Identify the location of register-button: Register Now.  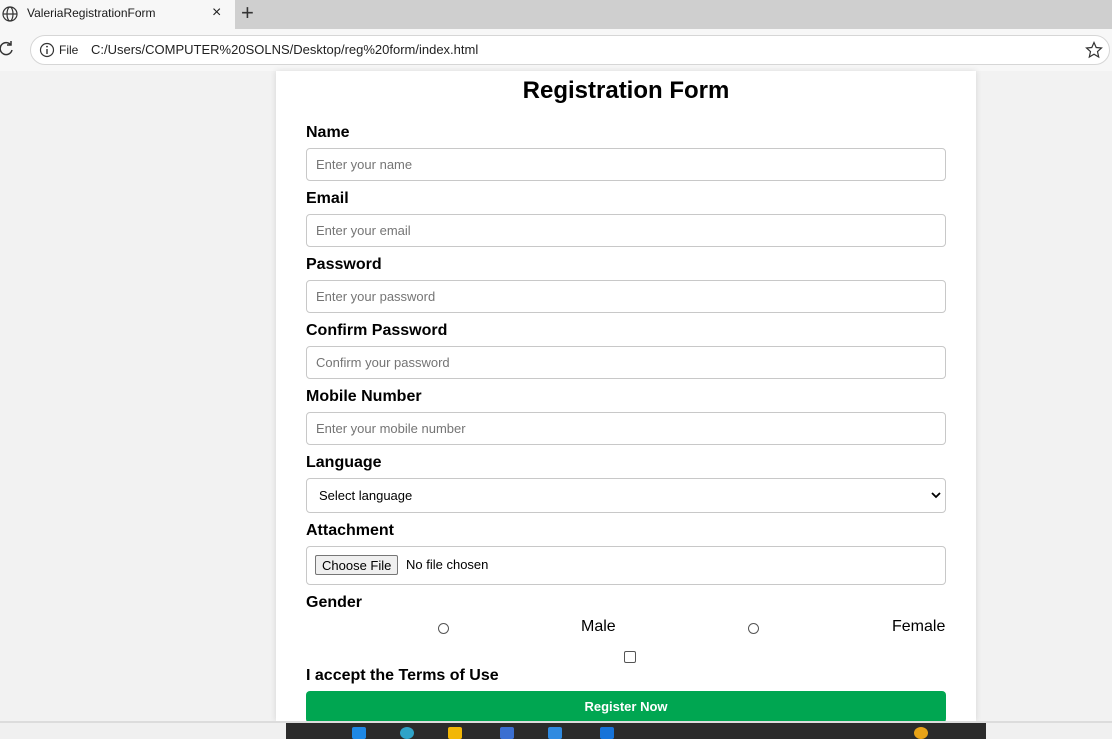
(626, 707).